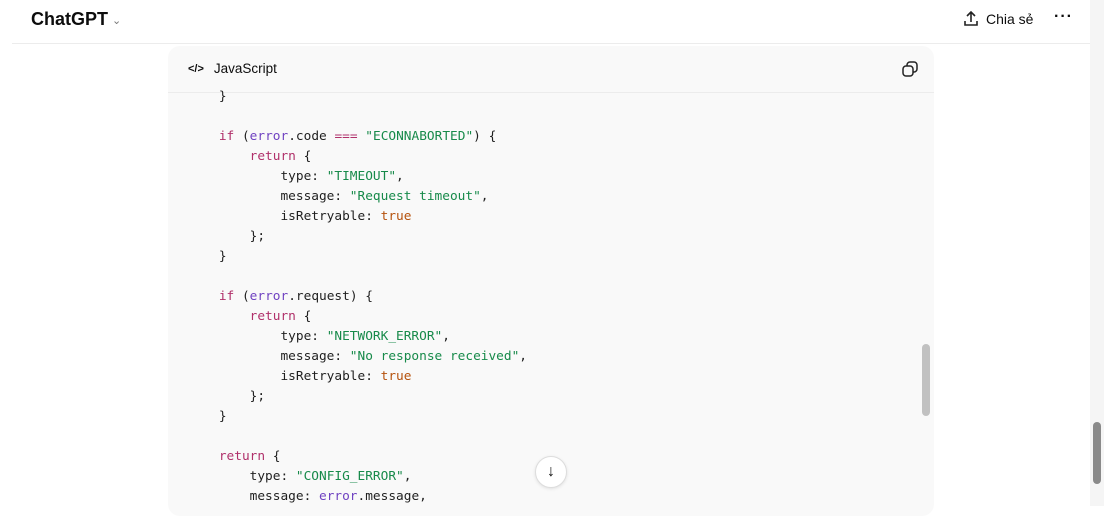  I want to click on code-token: "TIMEOUT", so click(361, 176).